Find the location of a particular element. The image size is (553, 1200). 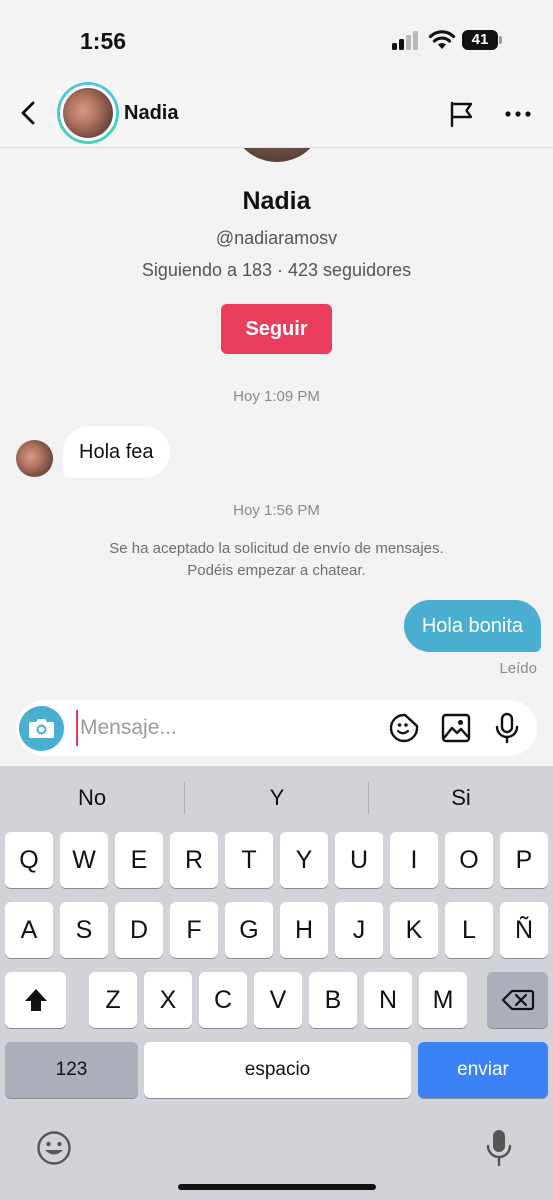

key-c: C is located at coordinates (223, 1000).